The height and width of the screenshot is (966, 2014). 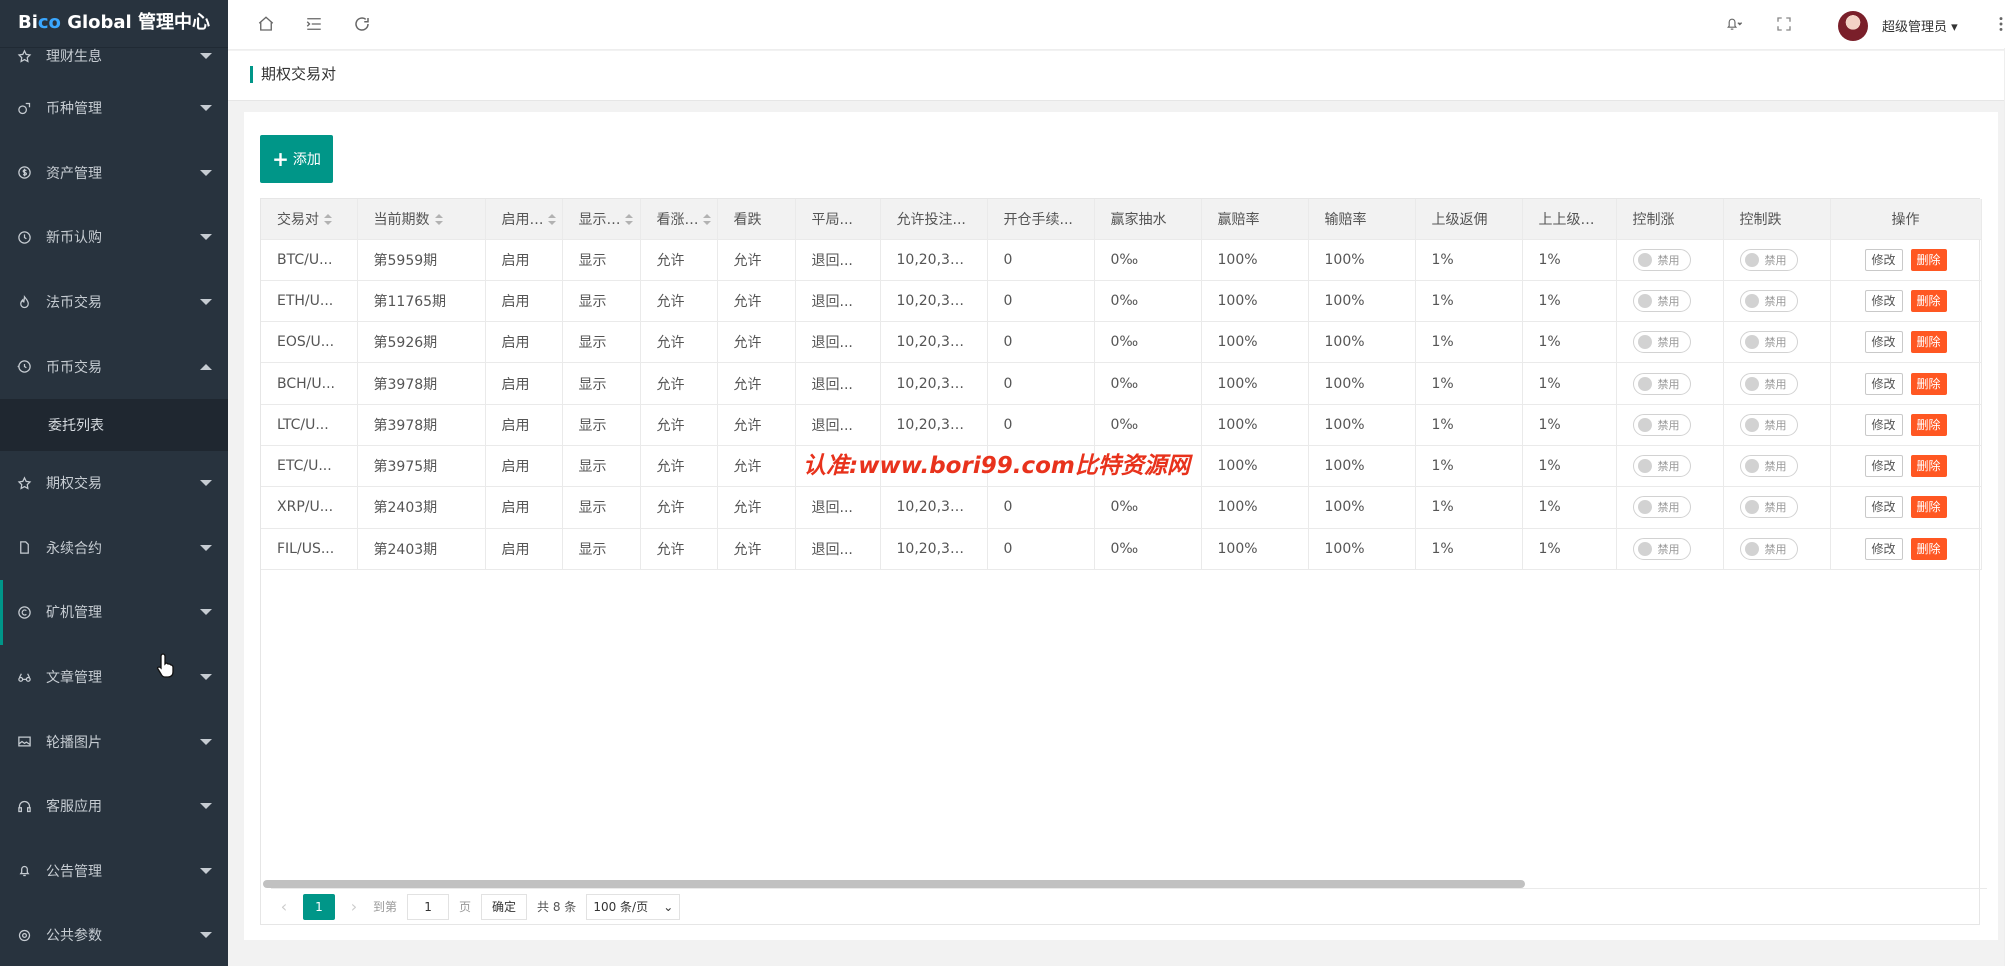 What do you see at coordinates (296, 159) in the screenshot?
I see `add-button: + 添加` at bounding box center [296, 159].